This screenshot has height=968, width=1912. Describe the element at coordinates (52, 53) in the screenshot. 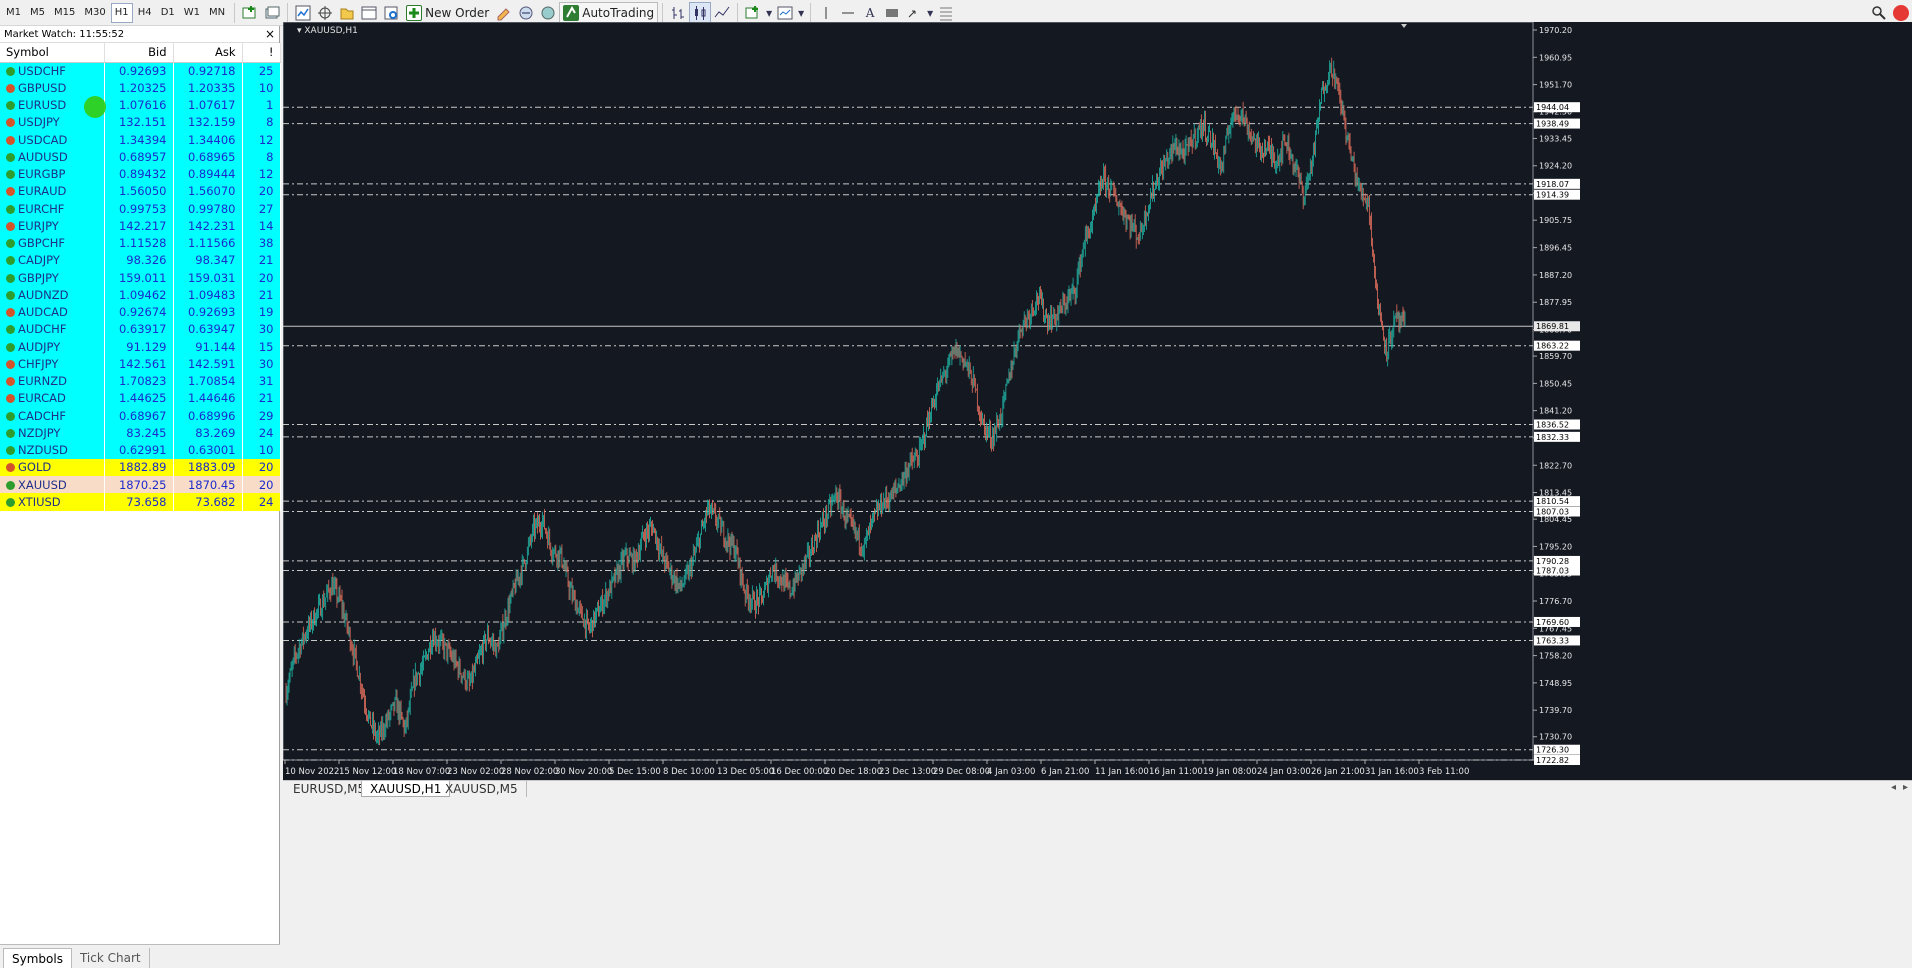

I see `column-header-symbol: Symbol` at that location.